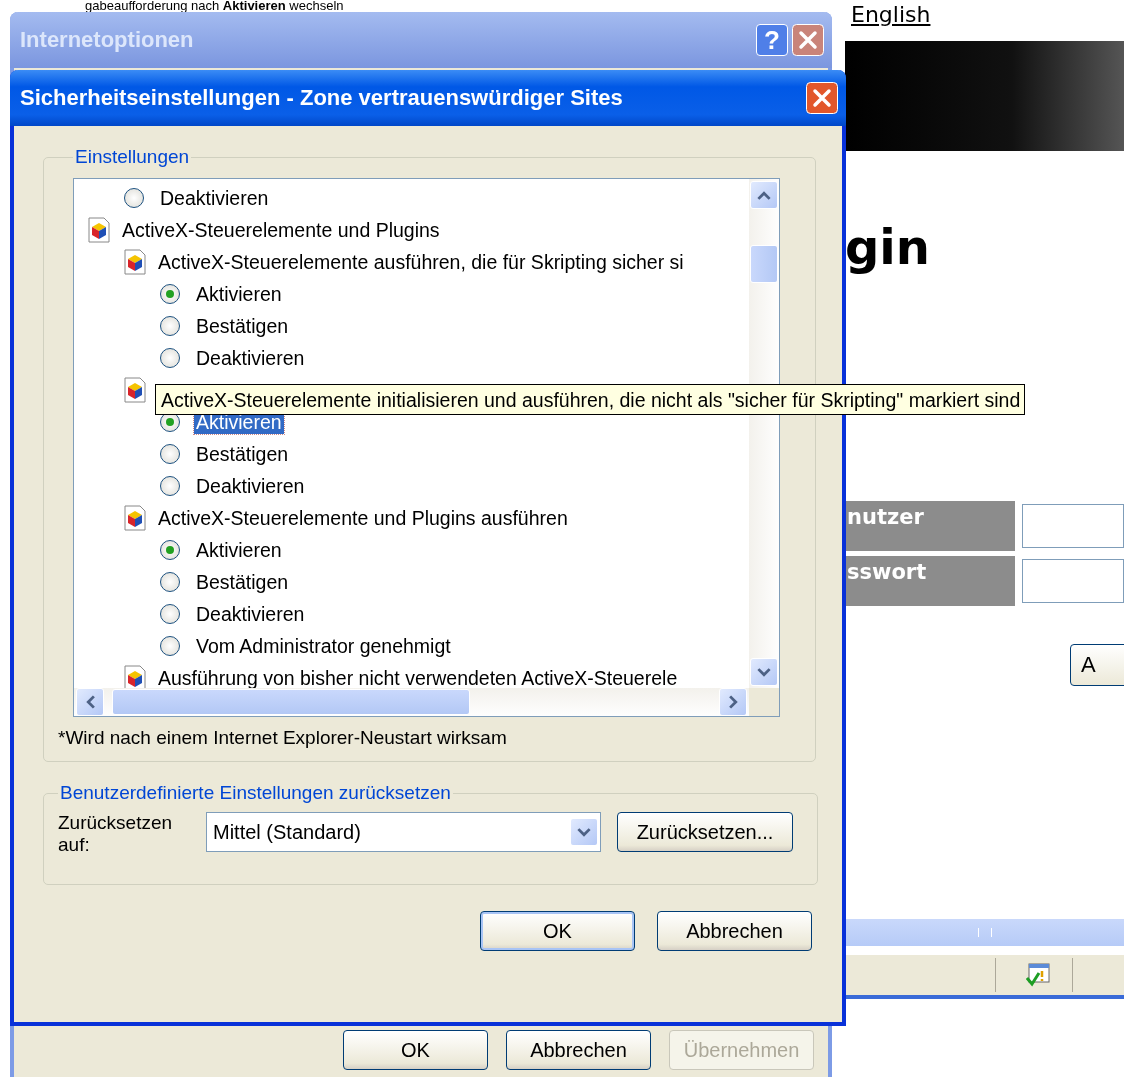 This screenshot has height=1077, width=1124. What do you see at coordinates (322, 98) in the screenshot?
I see `window-title: Sicherheitseinstellungen - Zone vertrauenswürdiger Sites` at bounding box center [322, 98].